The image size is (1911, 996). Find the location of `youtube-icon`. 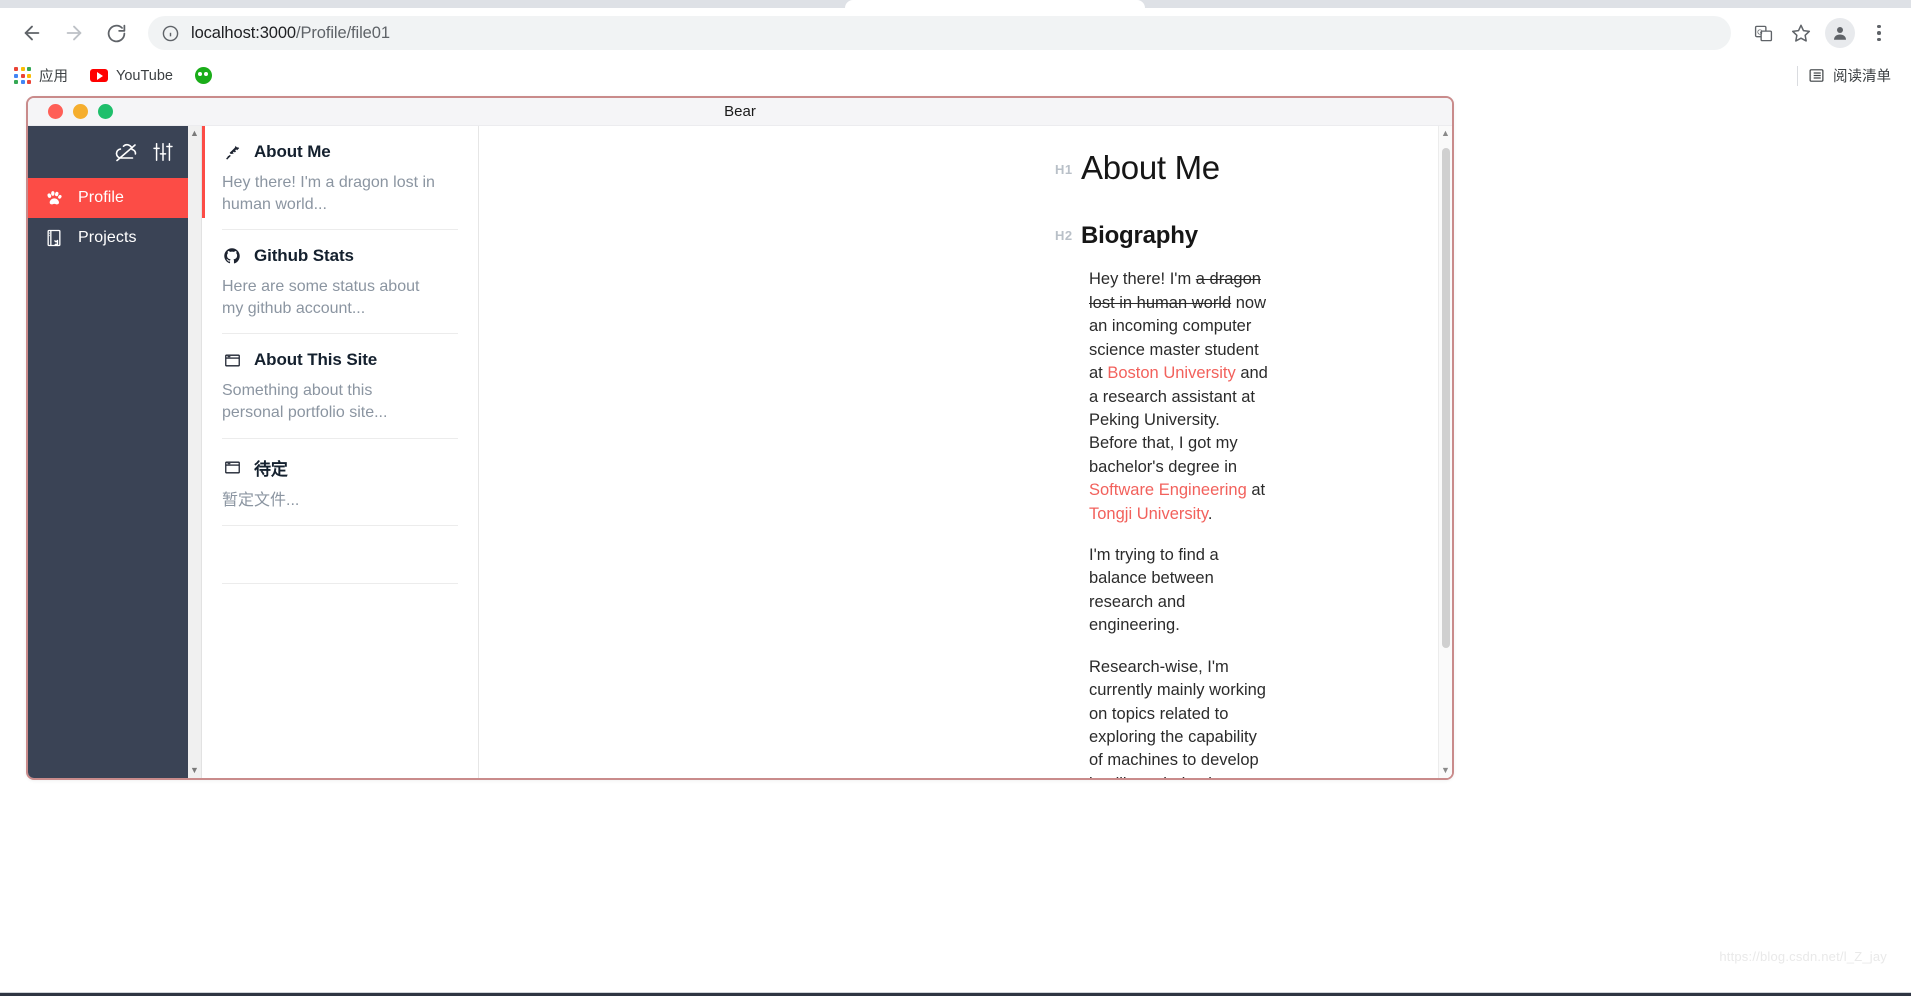

youtube-icon is located at coordinates (99, 75).